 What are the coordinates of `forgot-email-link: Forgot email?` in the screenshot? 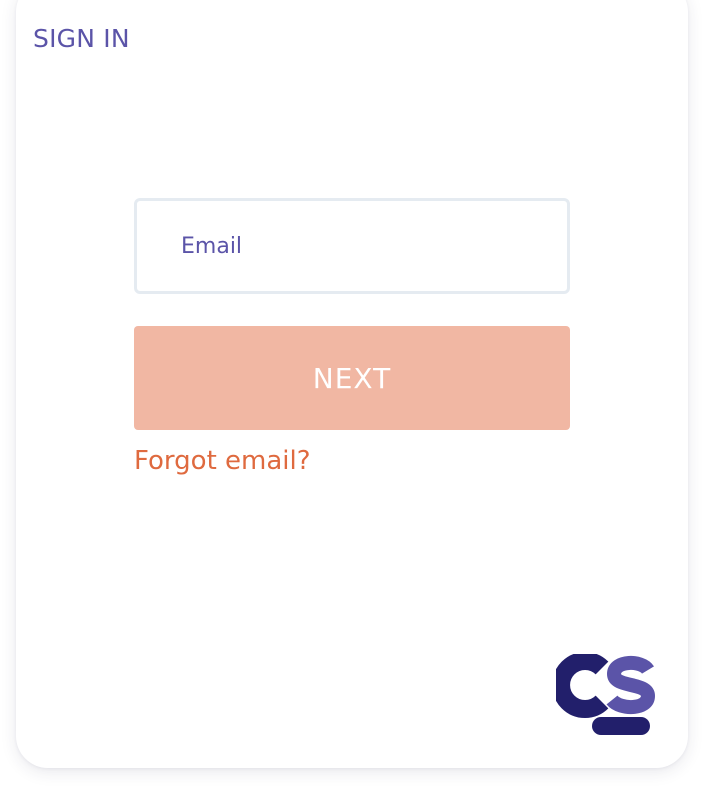 It's located at (222, 461).